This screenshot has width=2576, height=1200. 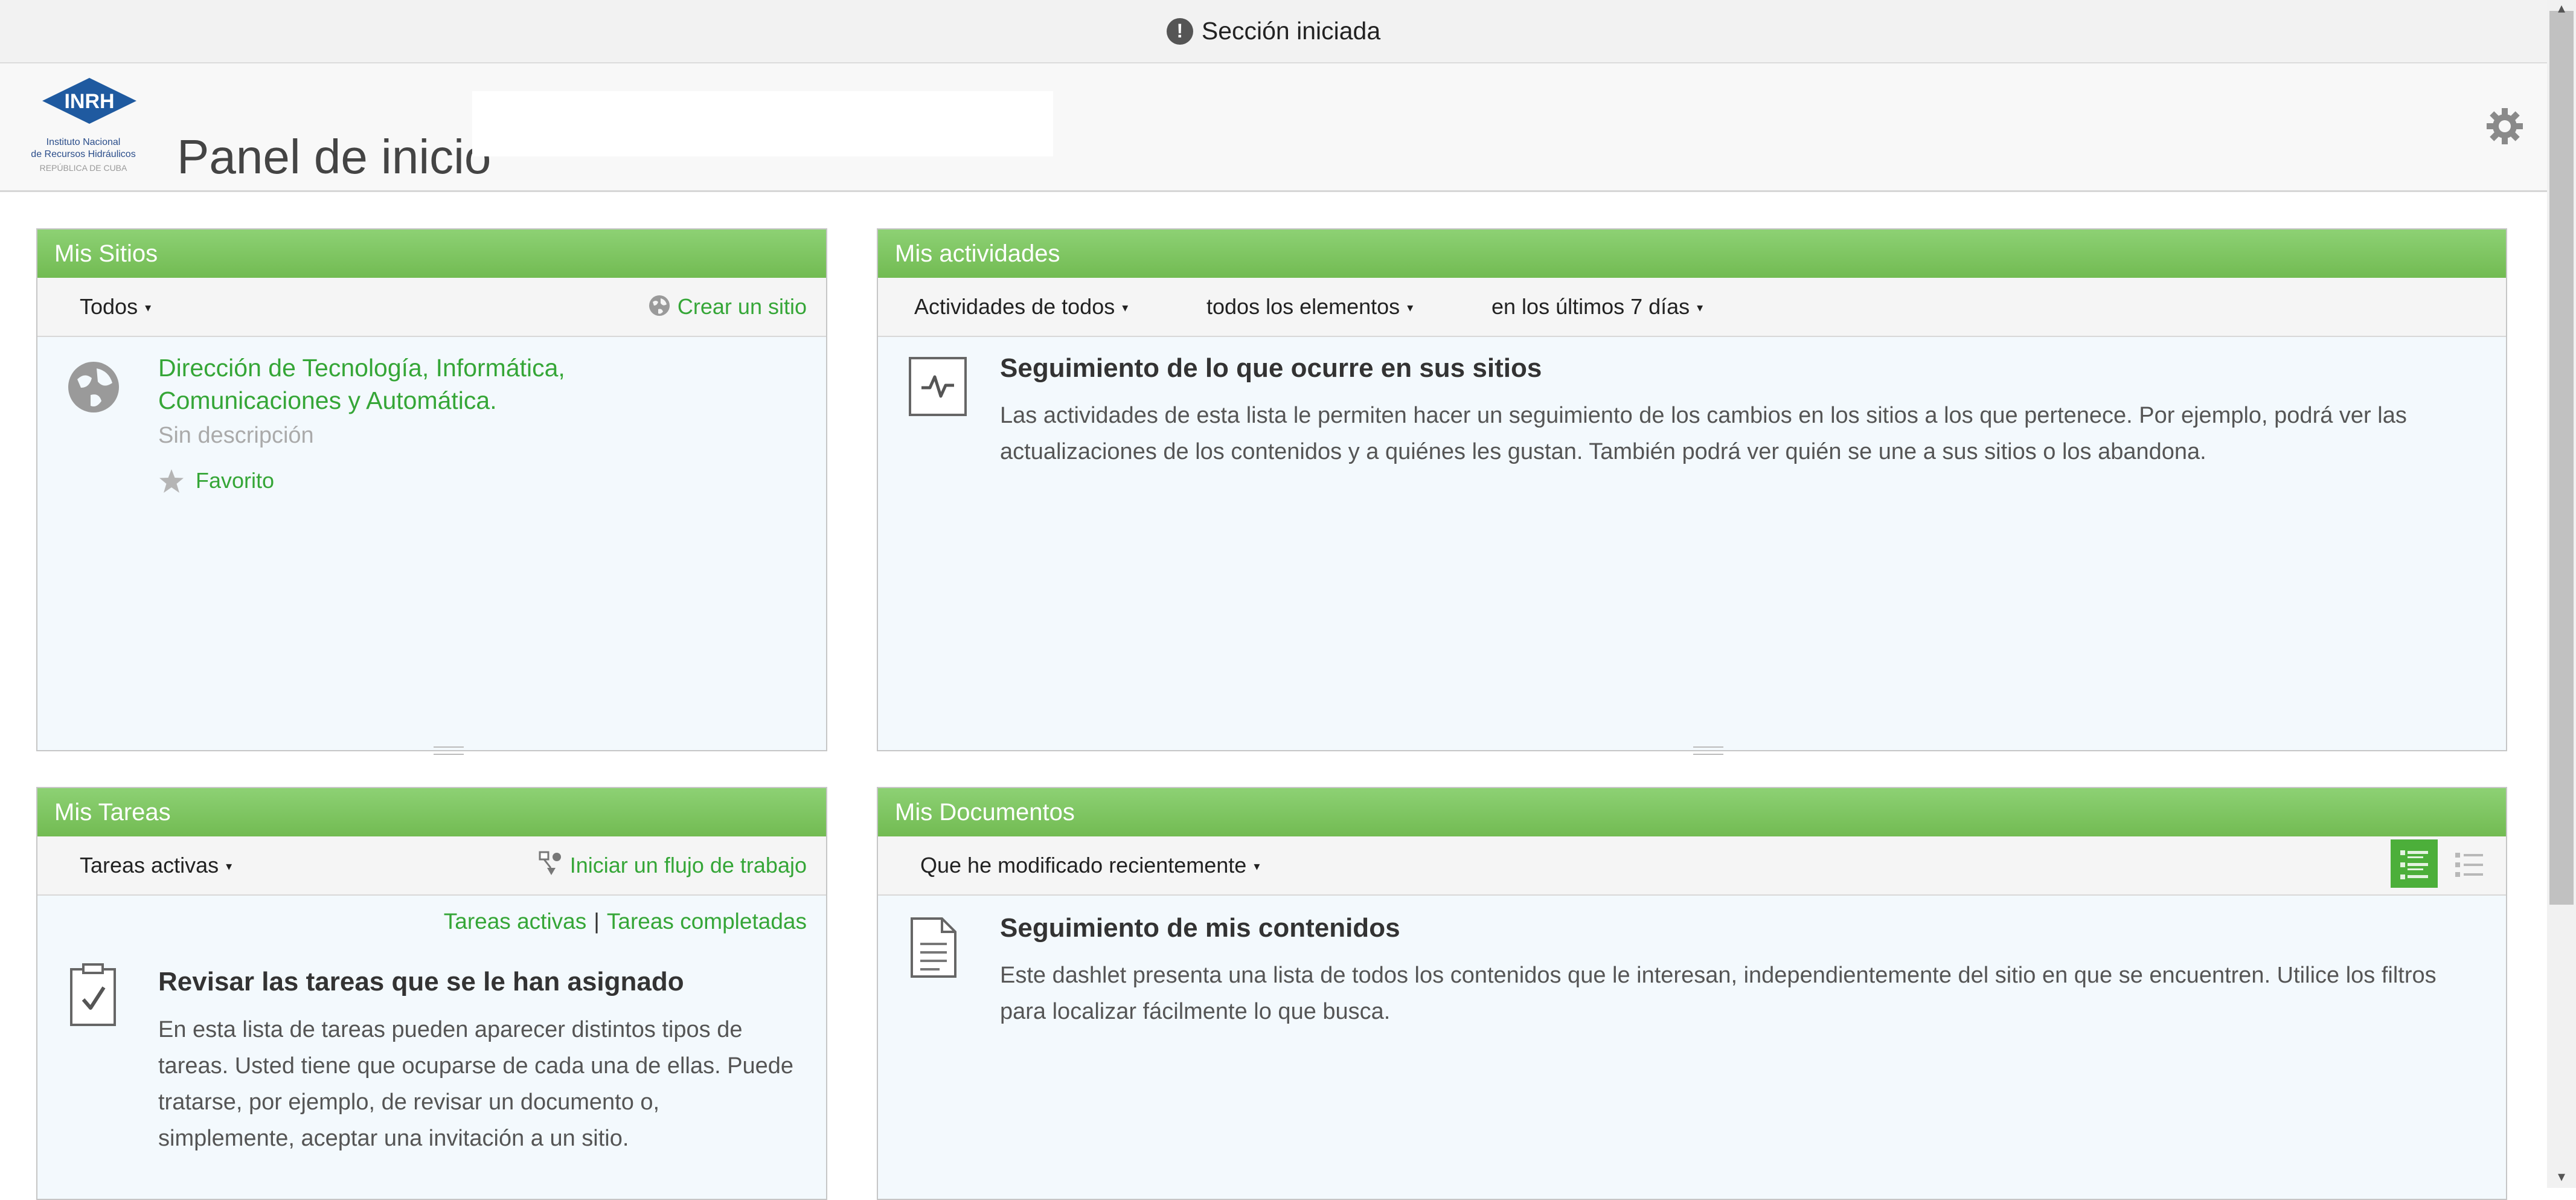 What do you see at coordinates (236, 435) in the screenshot?
I see `site-description: Sin descripción` at bounding box center [236, 435].